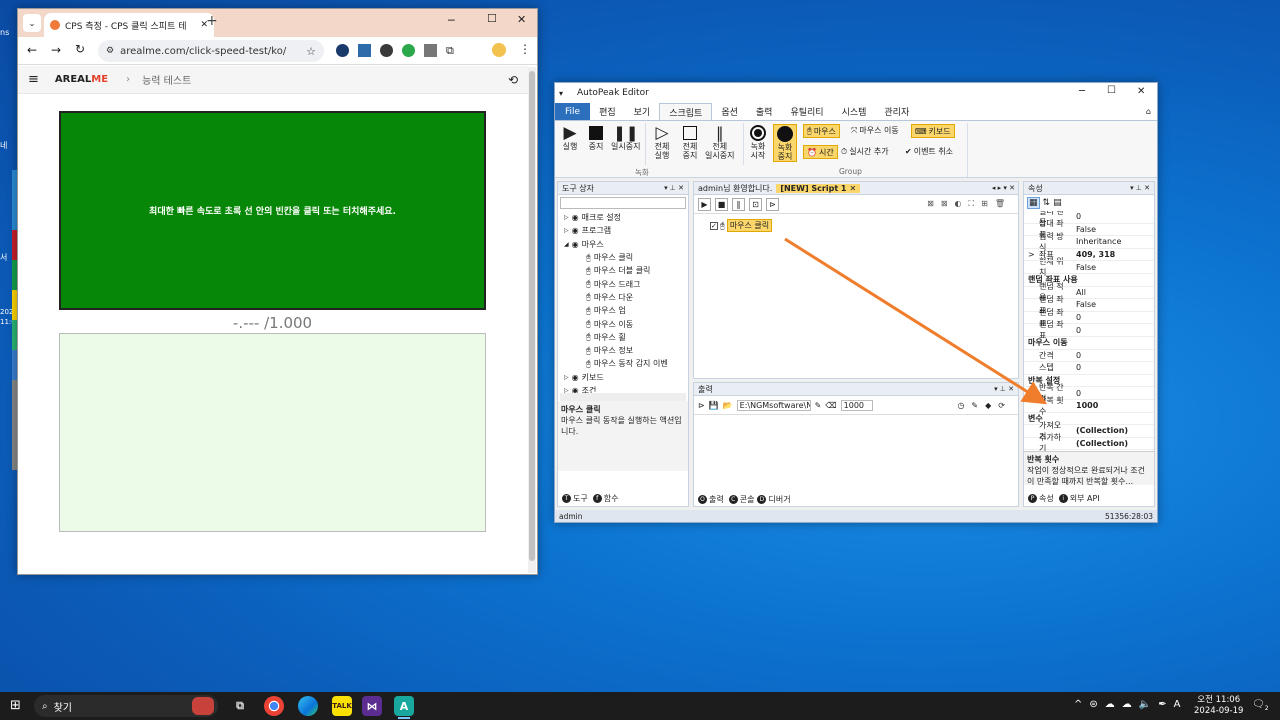 The height and width of the screenshot is (720, 1280). Describe the element at coordinates (1219, 700) in the screenshot. I see `clock-time: 오전 11:06` at that location.